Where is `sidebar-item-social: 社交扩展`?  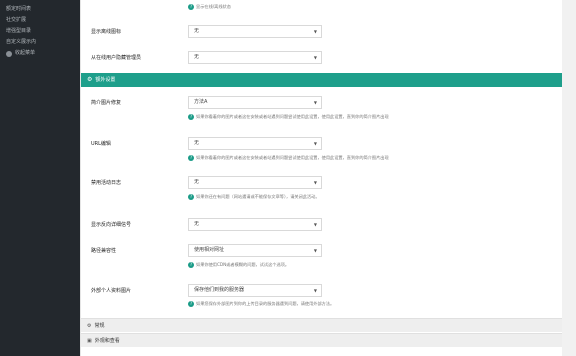 sidebar-item-social: 社交扩展 is located at coordinates (40, 20).